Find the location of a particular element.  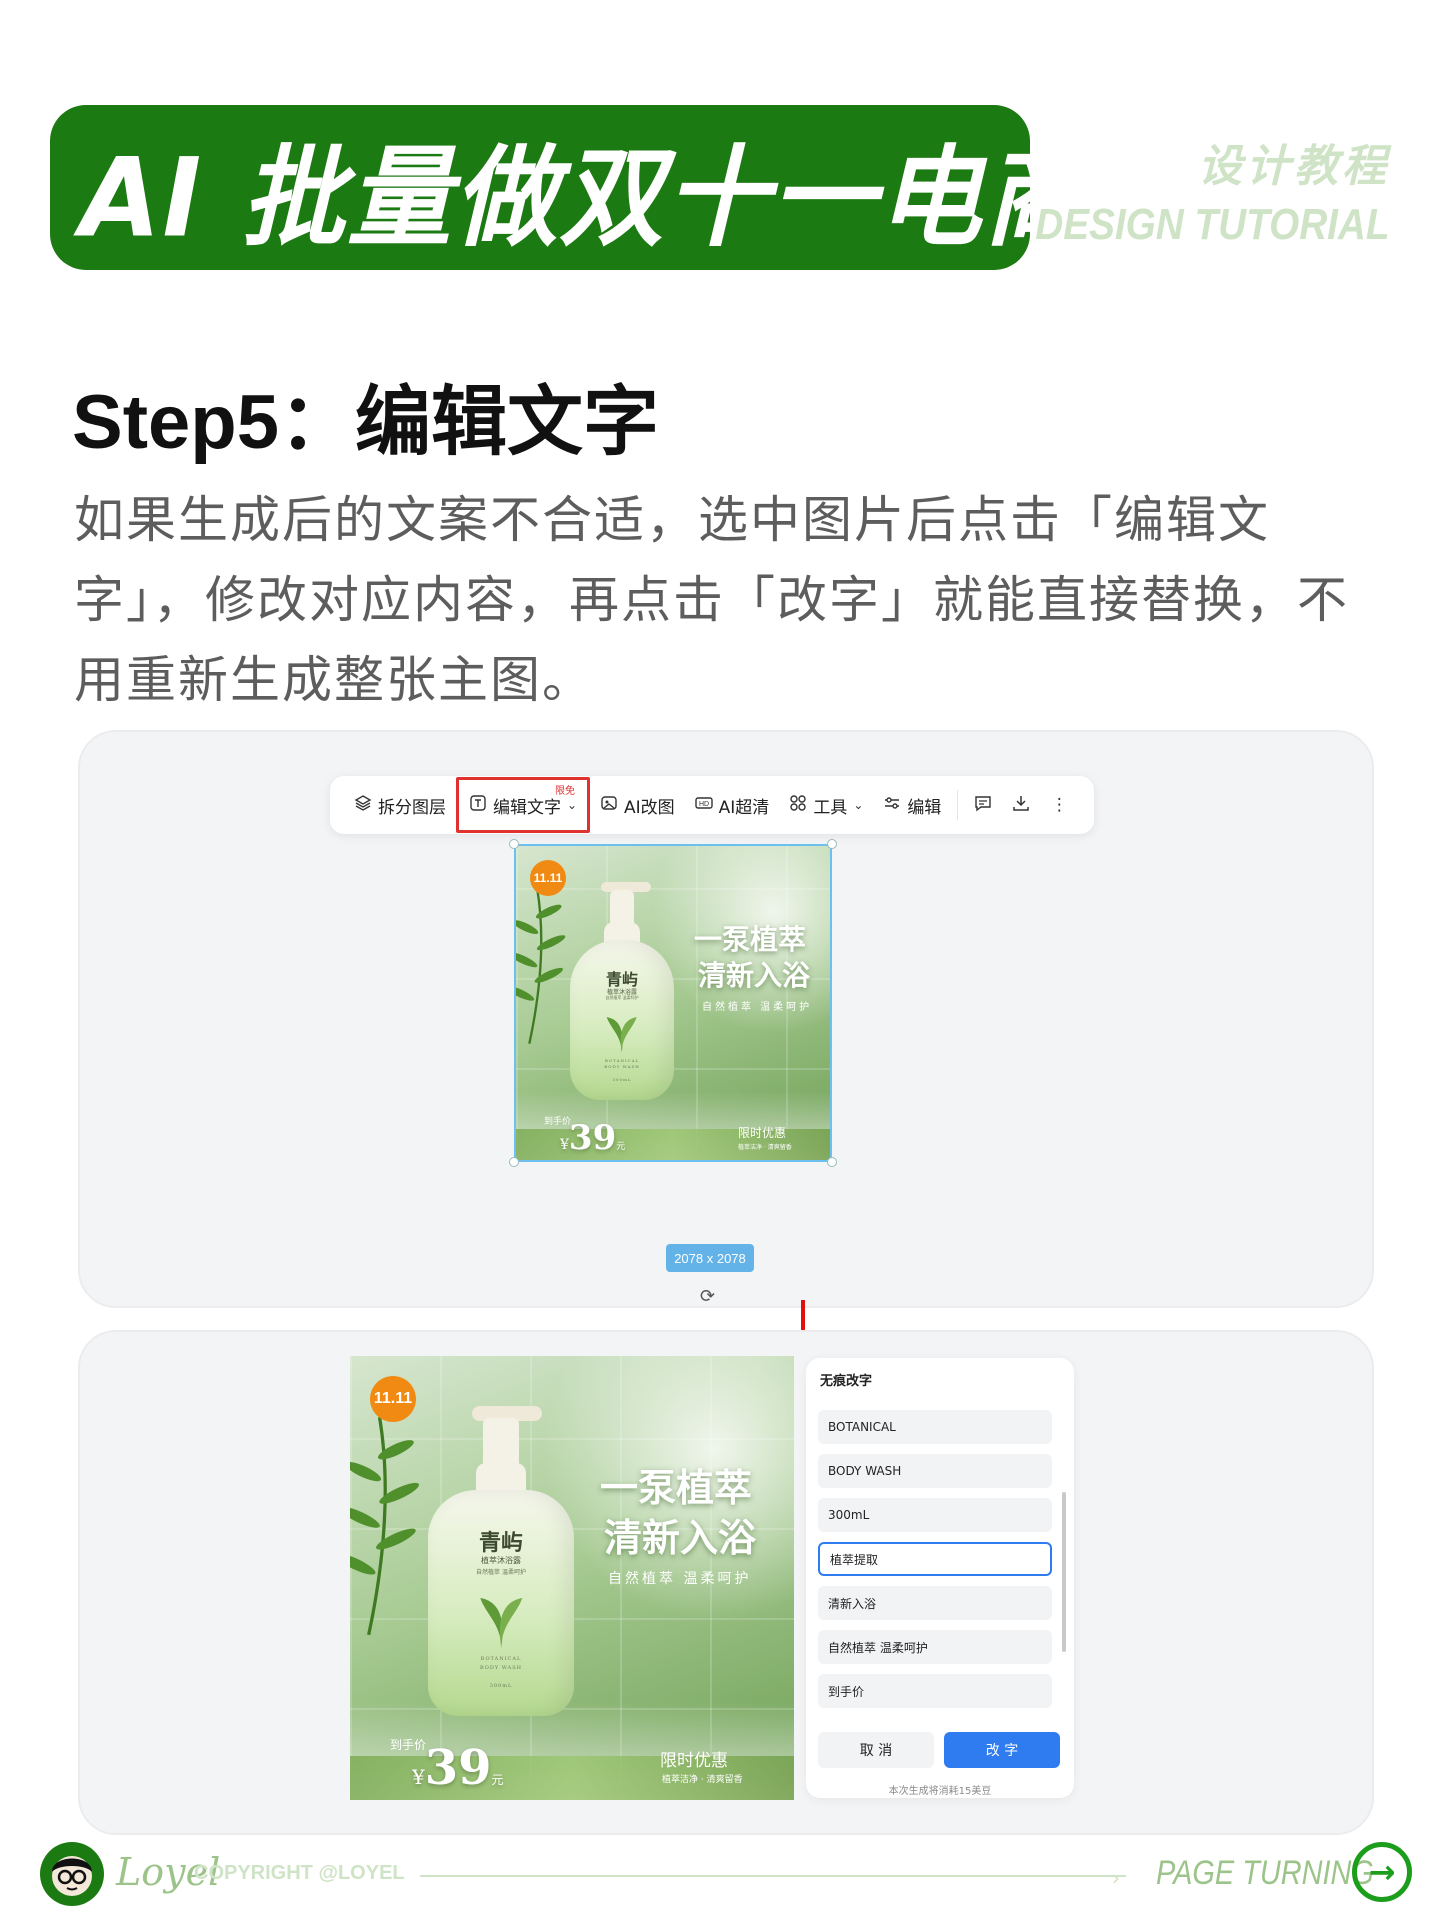

page-turning-label: PAGE TURNING is located at coordinates (1265, 1873).